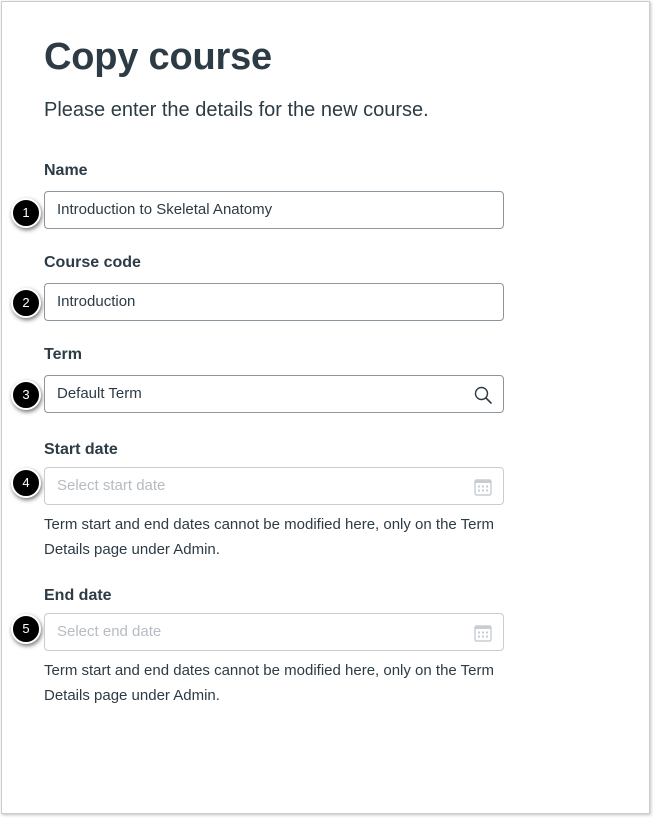 The image size is (653, 818). Describe the element at coordinates (111, 485) in the screenshot. I see `start-date-placeholder: Select start date` at that location.